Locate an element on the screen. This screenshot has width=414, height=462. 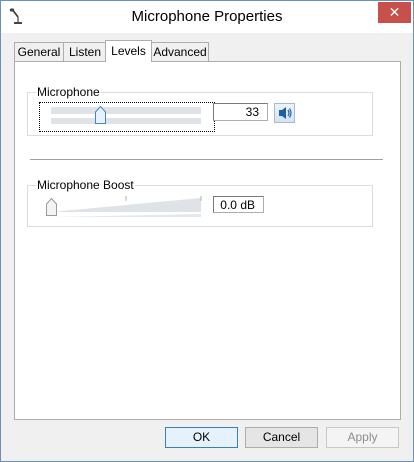
apply-button: Apply is located at coordinates (362, 437).